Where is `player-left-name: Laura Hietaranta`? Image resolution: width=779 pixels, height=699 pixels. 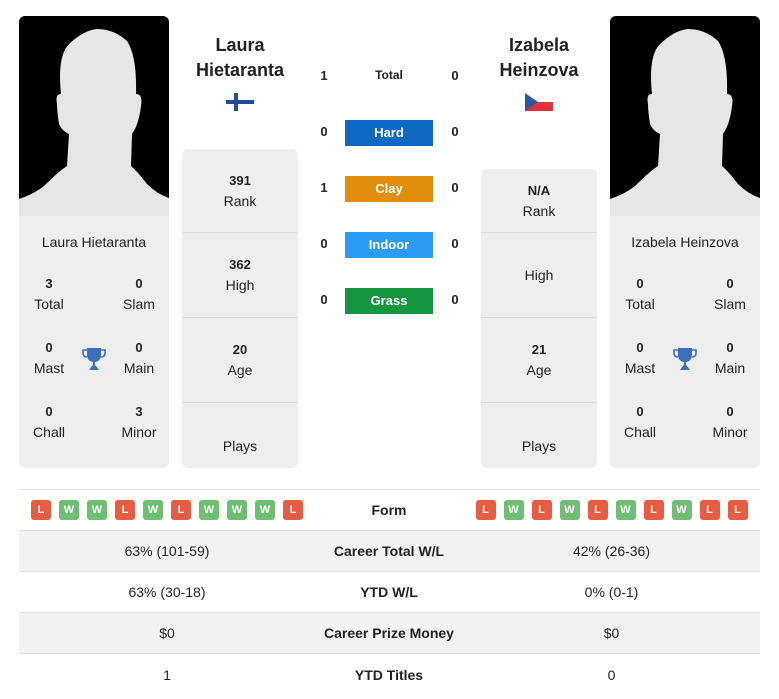
player-left-name: Laura Hietaranta is located at coordinates (94, 242).